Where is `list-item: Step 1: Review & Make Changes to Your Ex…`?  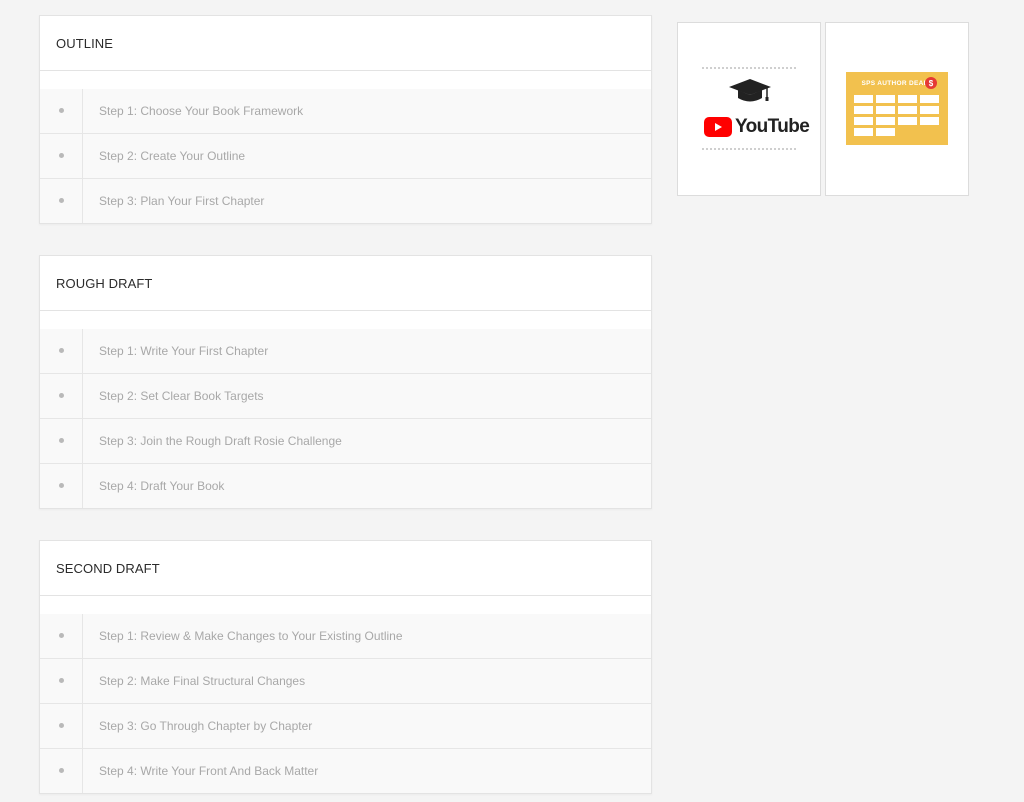 list-item: Step 1: Review & Make Changes to Your Ex… is located at coordinates (345, 636).